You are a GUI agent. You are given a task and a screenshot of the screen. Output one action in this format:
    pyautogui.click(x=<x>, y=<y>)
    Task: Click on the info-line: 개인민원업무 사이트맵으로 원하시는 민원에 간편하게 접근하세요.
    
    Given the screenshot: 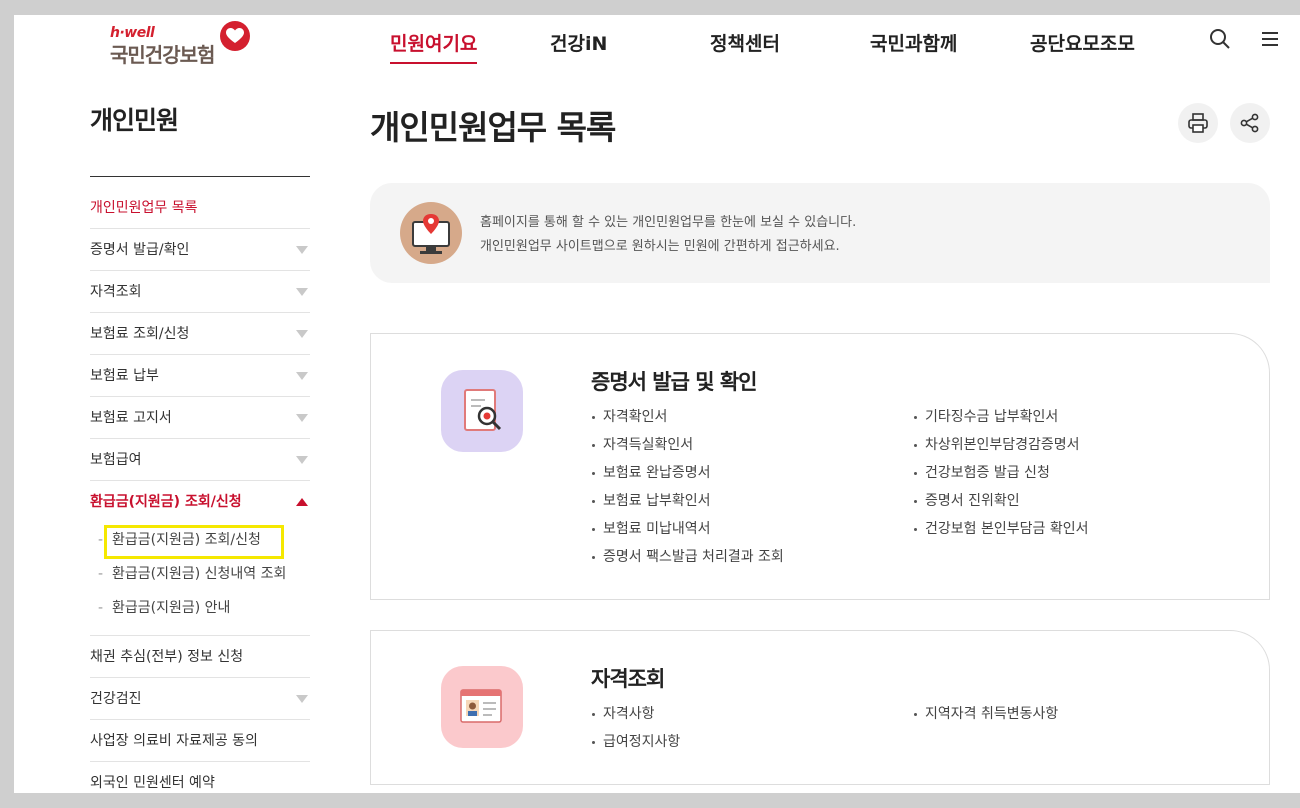 What is the action you would take?
    pyautogui.click(x=660, y=246)
    